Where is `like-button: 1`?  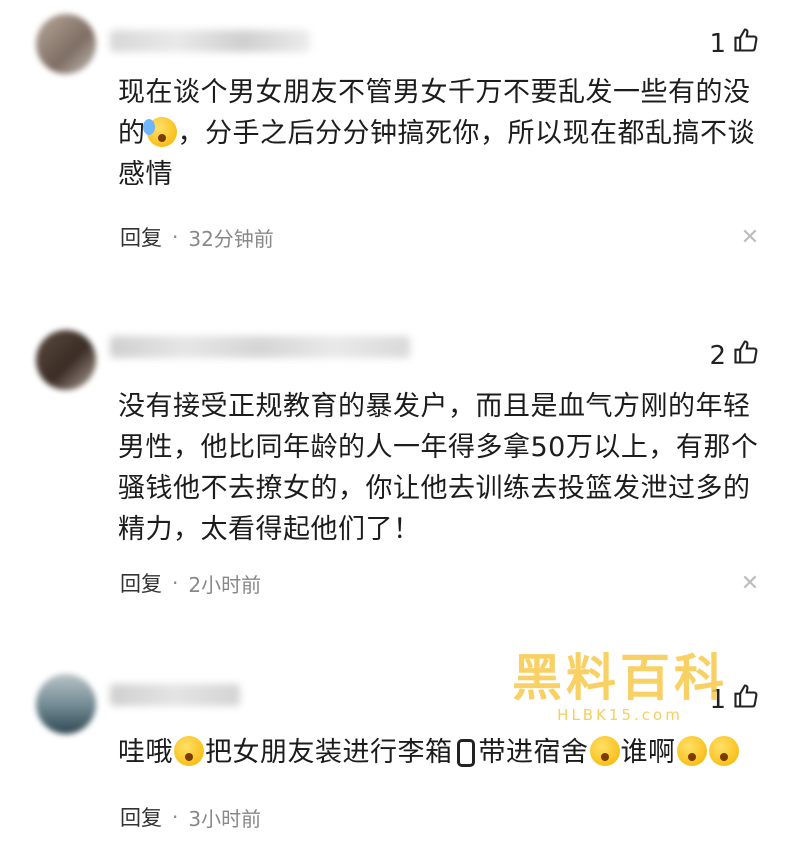
like-button: 1 is located at coordinates (734, 43).